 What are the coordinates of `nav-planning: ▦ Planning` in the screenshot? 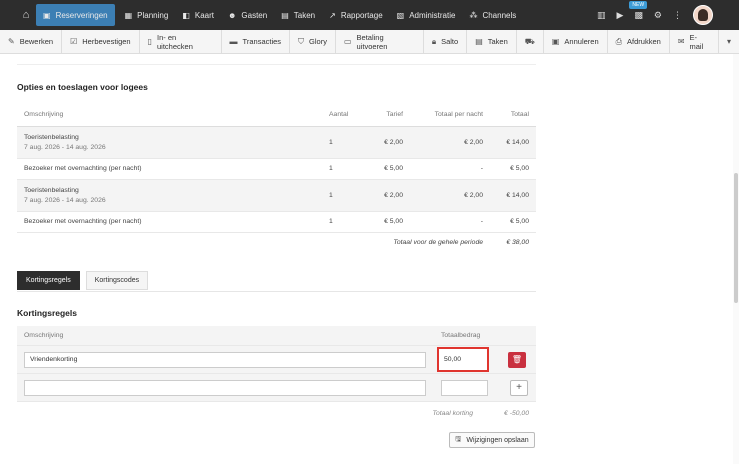 It's located at (147, 15).